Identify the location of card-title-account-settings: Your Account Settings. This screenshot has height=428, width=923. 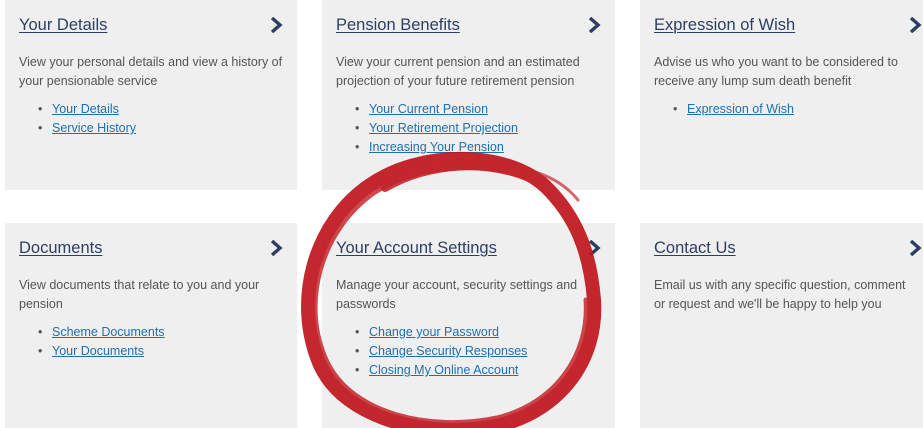
(416, 248).